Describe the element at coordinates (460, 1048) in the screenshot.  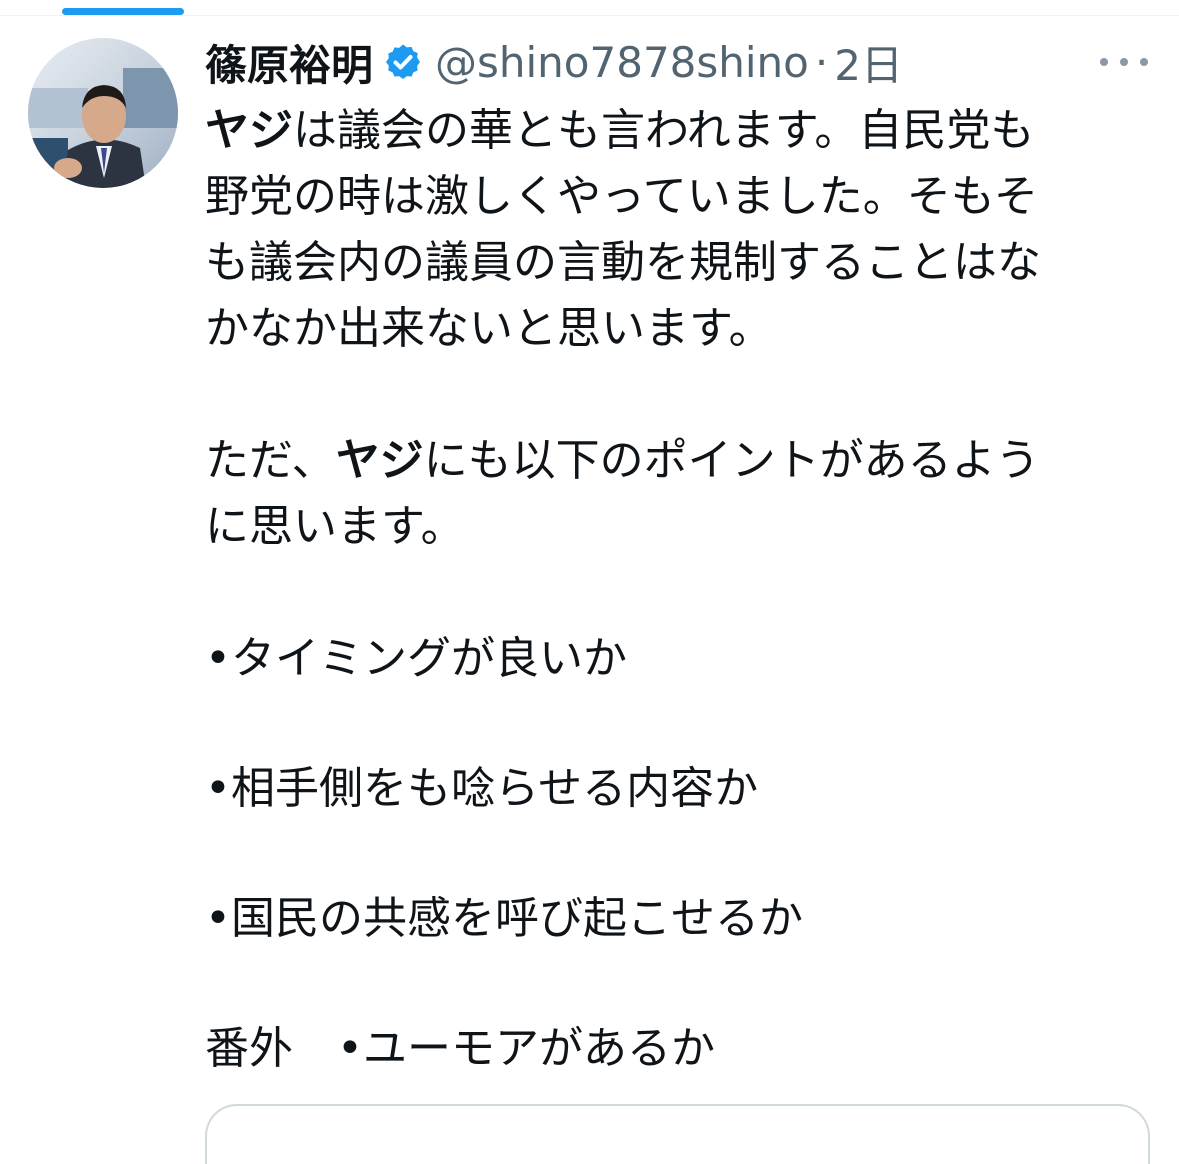
I see `bullet-item-extra: 番外 •ユーモアがあるか` at that location.